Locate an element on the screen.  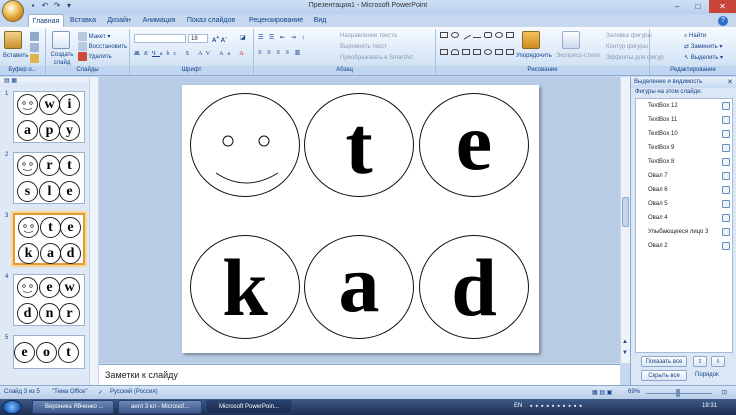
shape-list-item: Овал 7 is located at coordinates (684, 176).